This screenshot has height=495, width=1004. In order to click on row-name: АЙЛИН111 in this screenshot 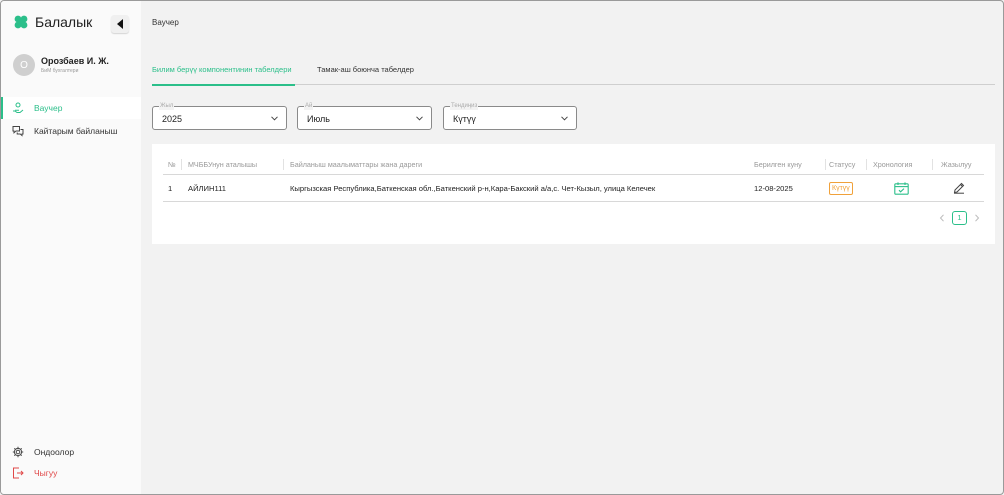, I will do `click(207, 188)`.